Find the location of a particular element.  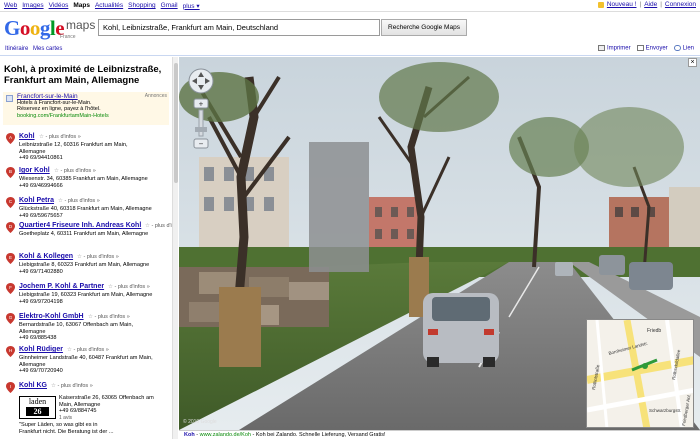

scrollbar-thumb is located at coordinates (176, 123).